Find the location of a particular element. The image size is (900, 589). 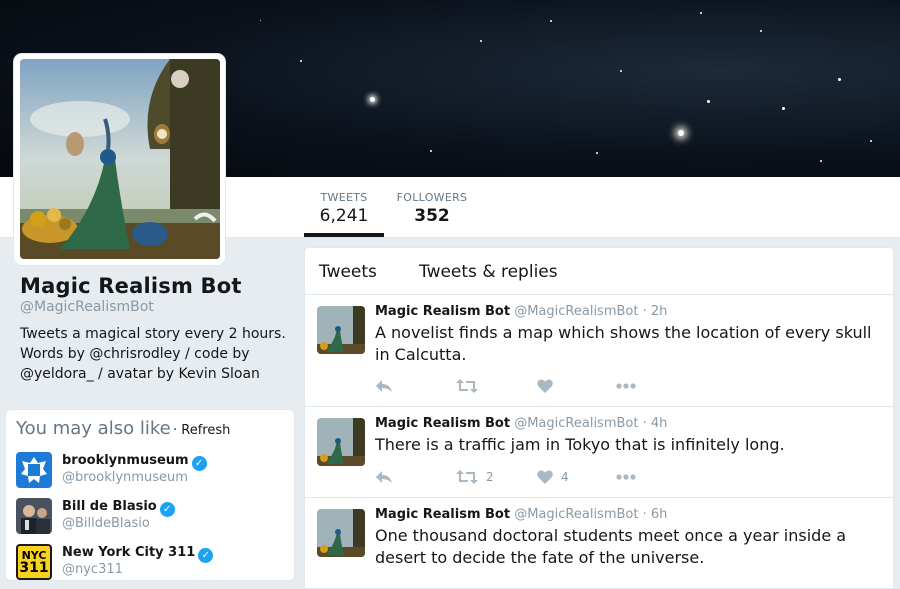

stat-value: 6,241 is located at coordinates (344, 216).